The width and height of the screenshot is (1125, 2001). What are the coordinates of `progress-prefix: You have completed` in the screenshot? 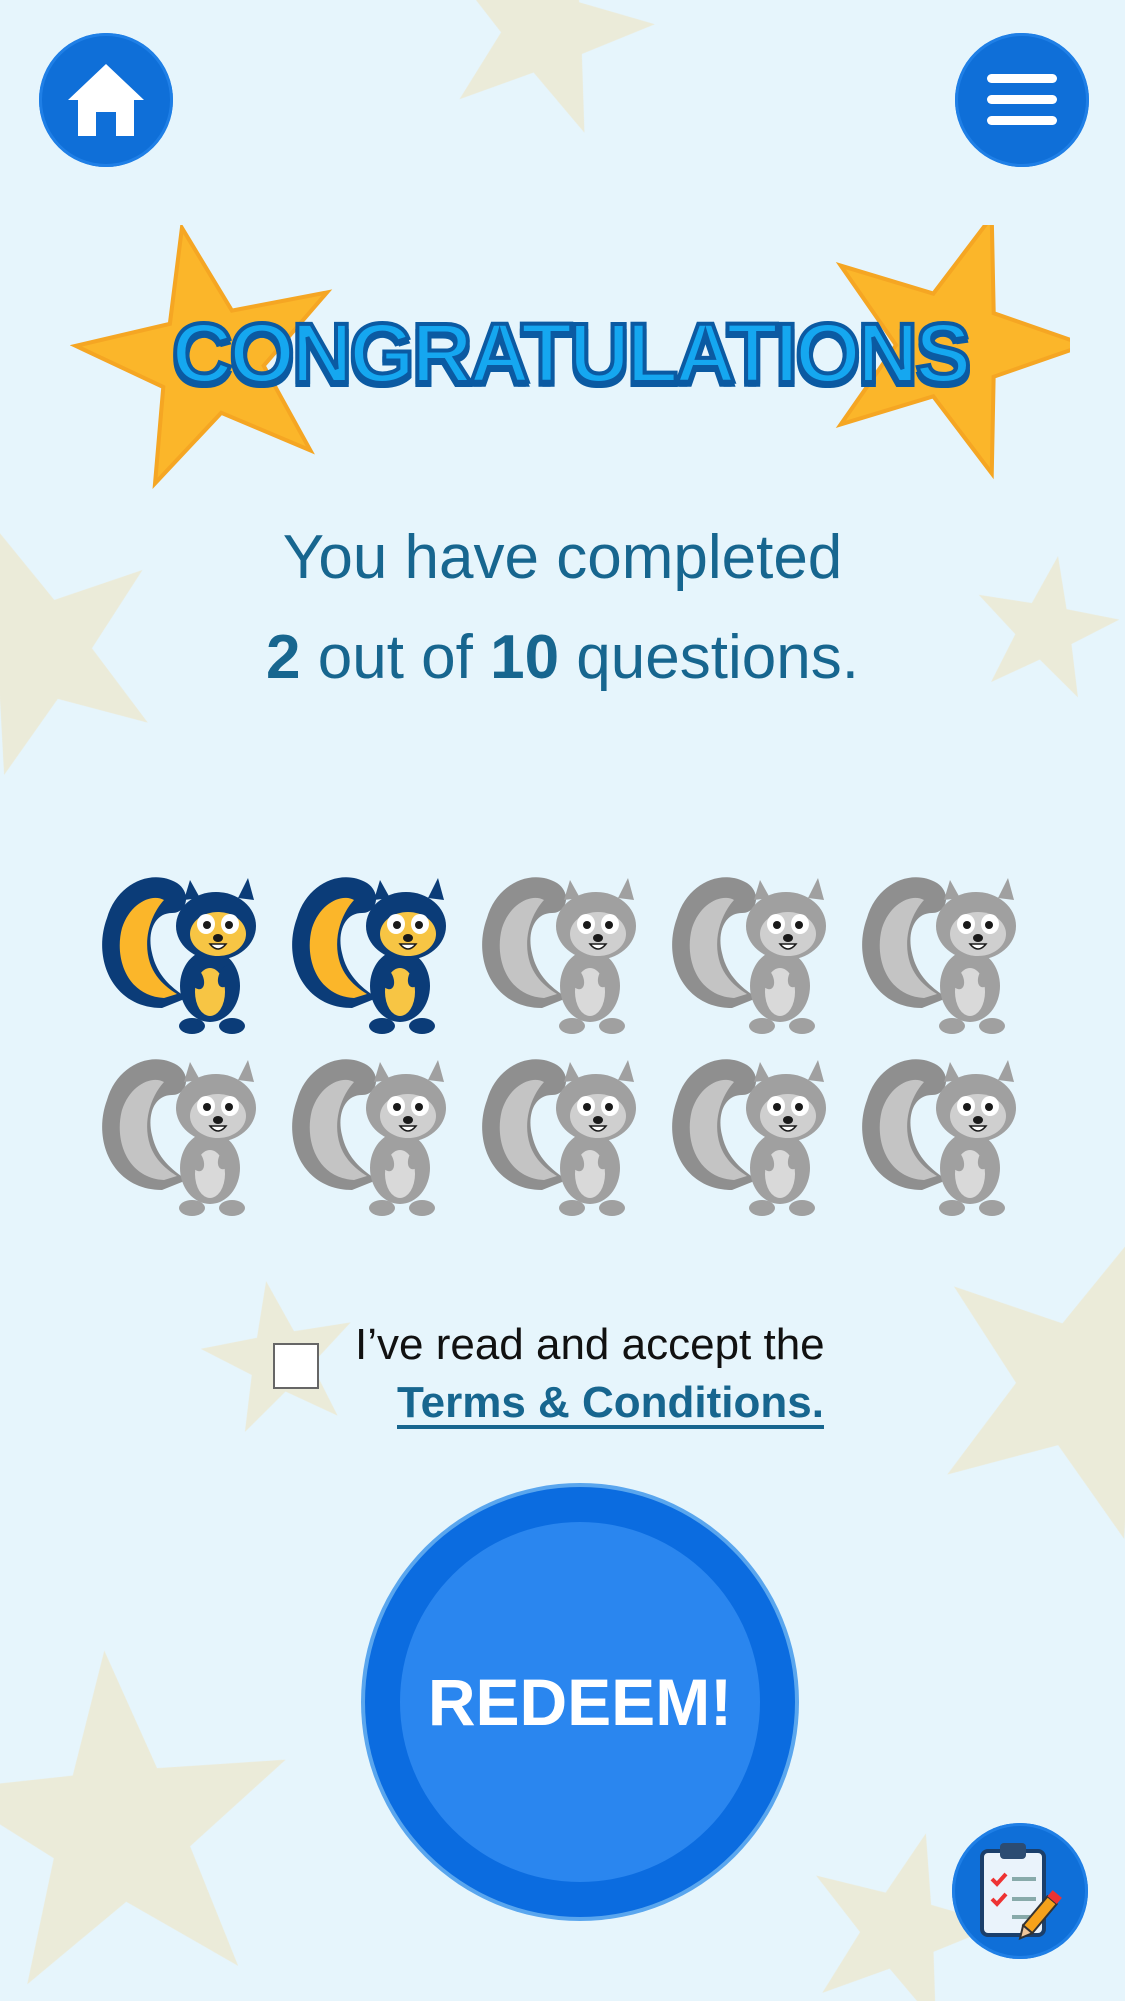 It's located at (562, 557).